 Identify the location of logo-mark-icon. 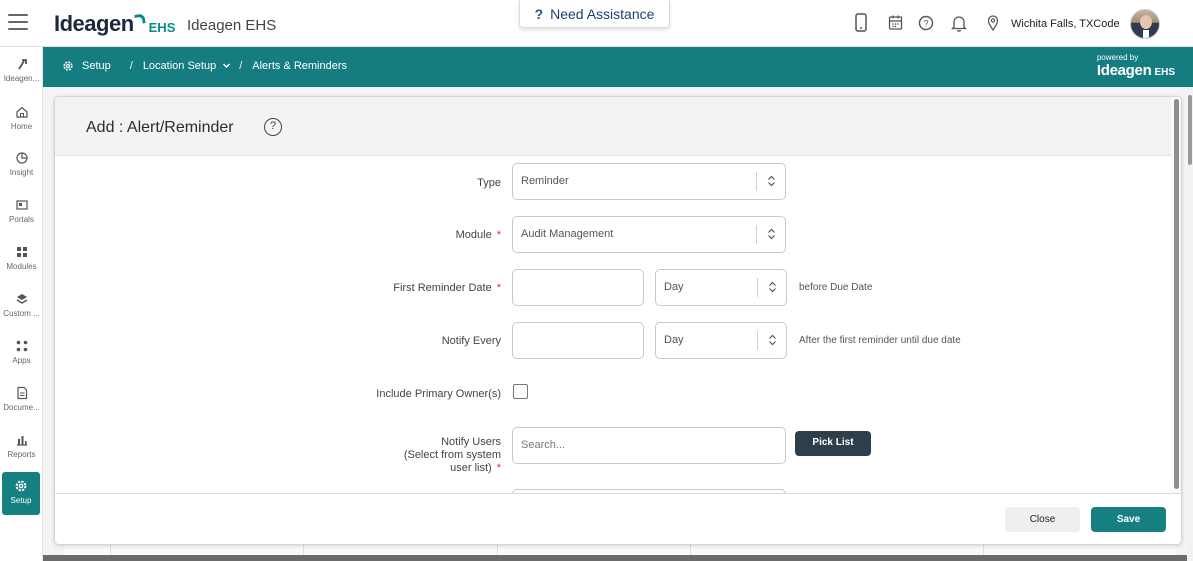
(140, 17).